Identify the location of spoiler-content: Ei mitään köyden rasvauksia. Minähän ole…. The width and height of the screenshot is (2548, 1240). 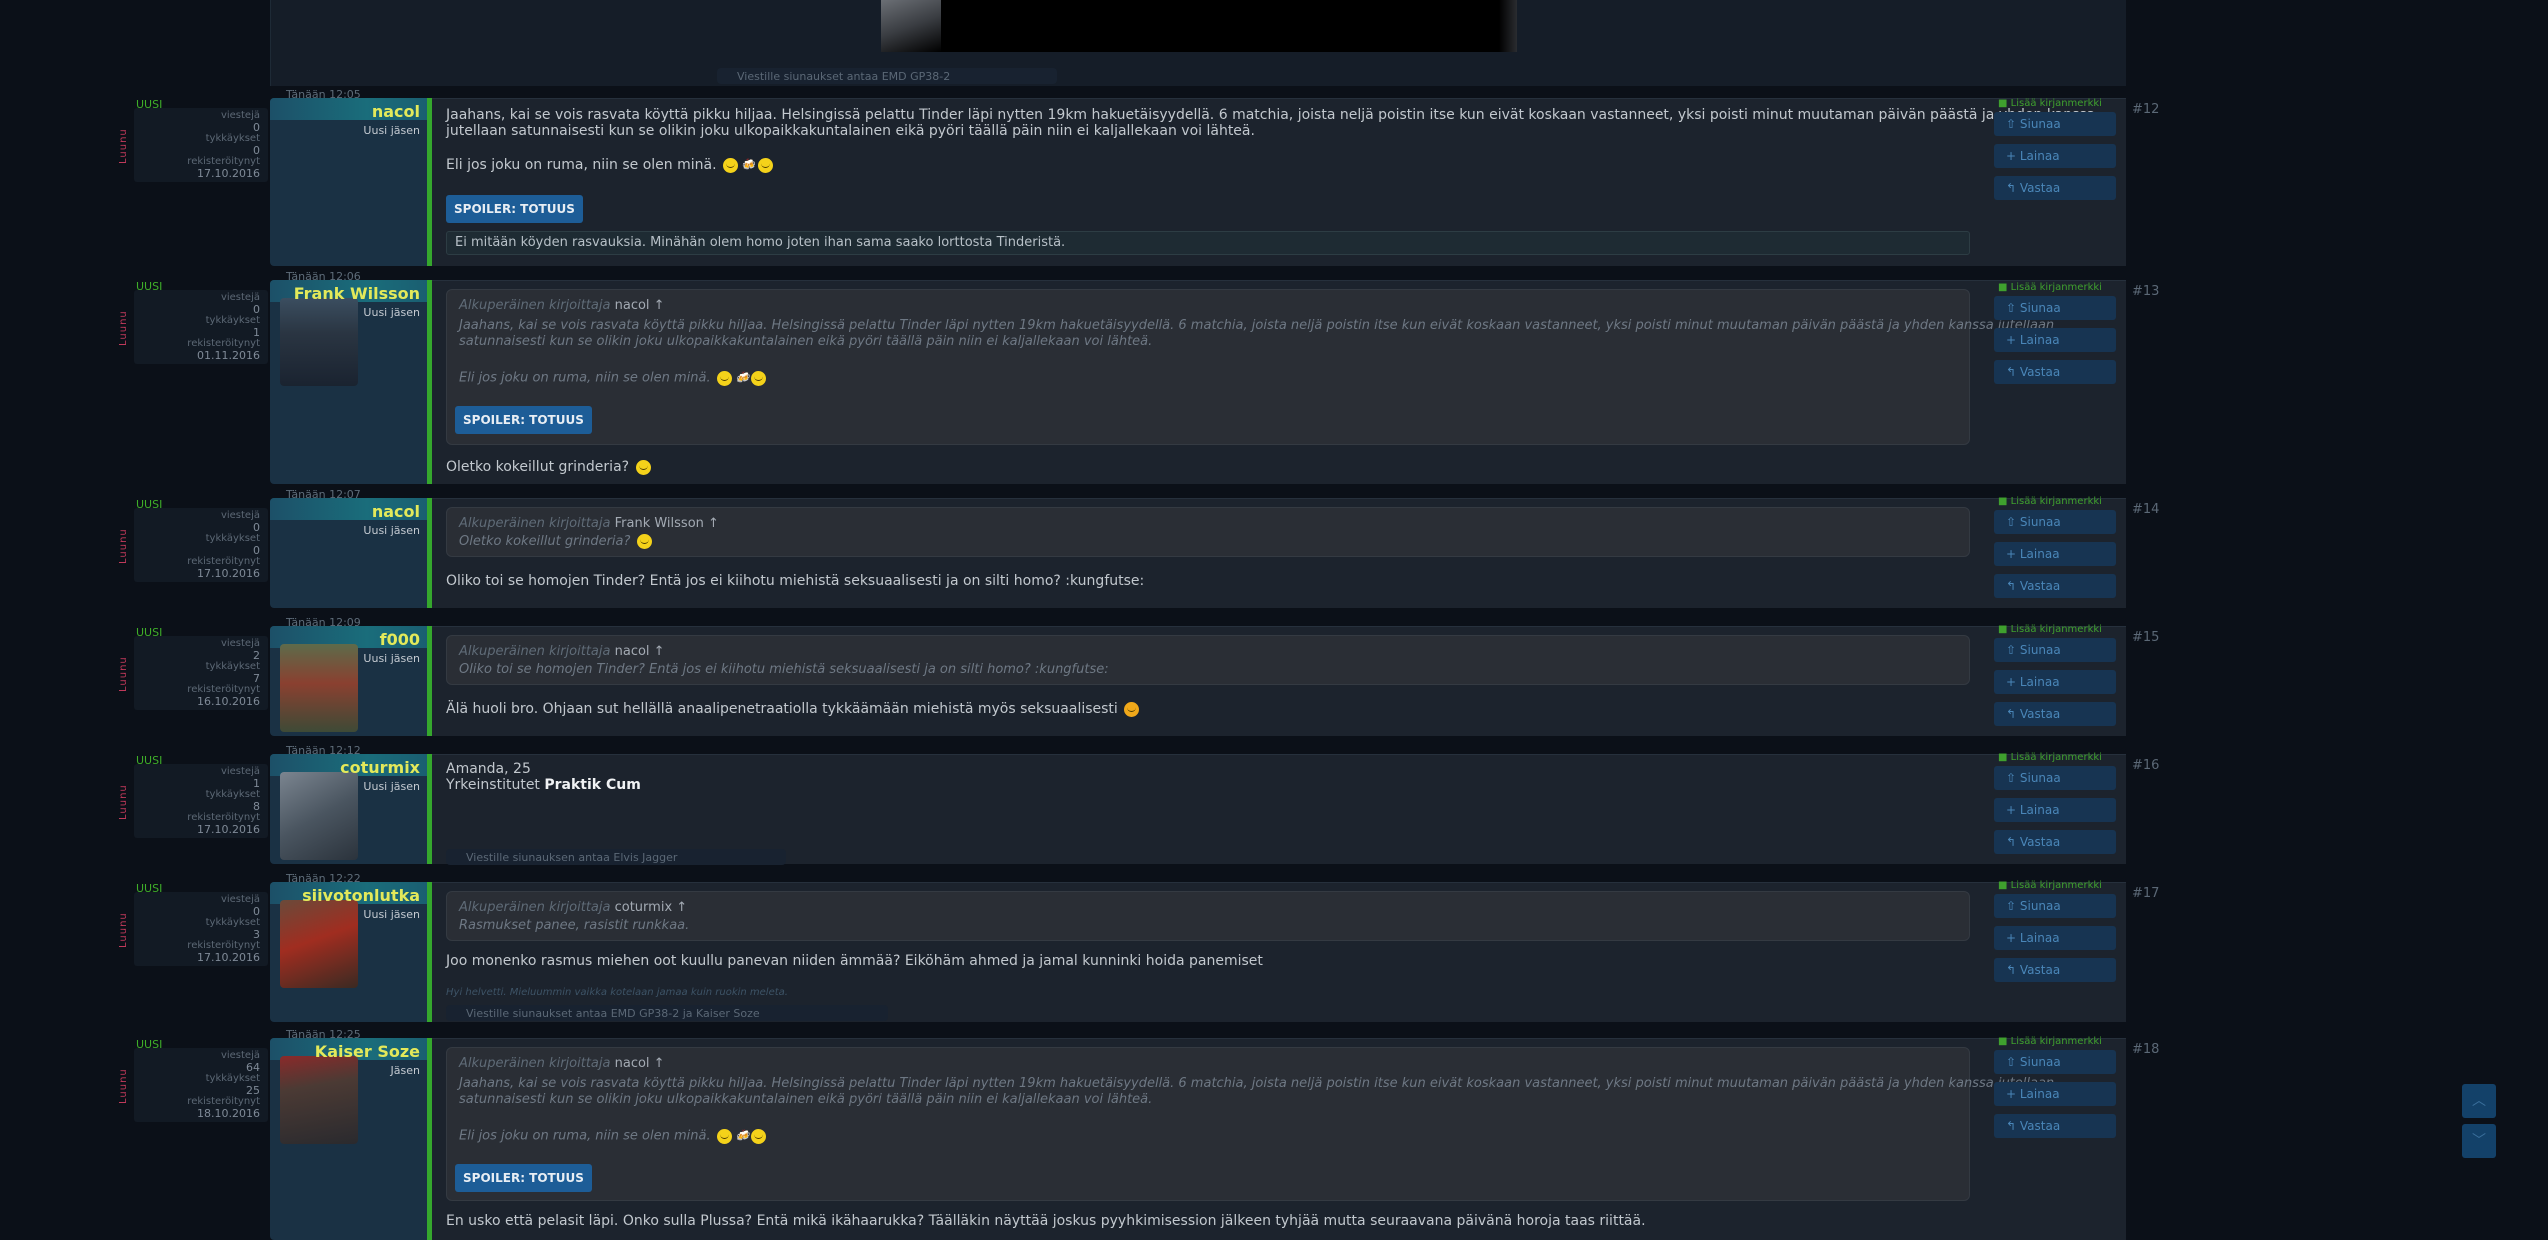
(1208, 243).